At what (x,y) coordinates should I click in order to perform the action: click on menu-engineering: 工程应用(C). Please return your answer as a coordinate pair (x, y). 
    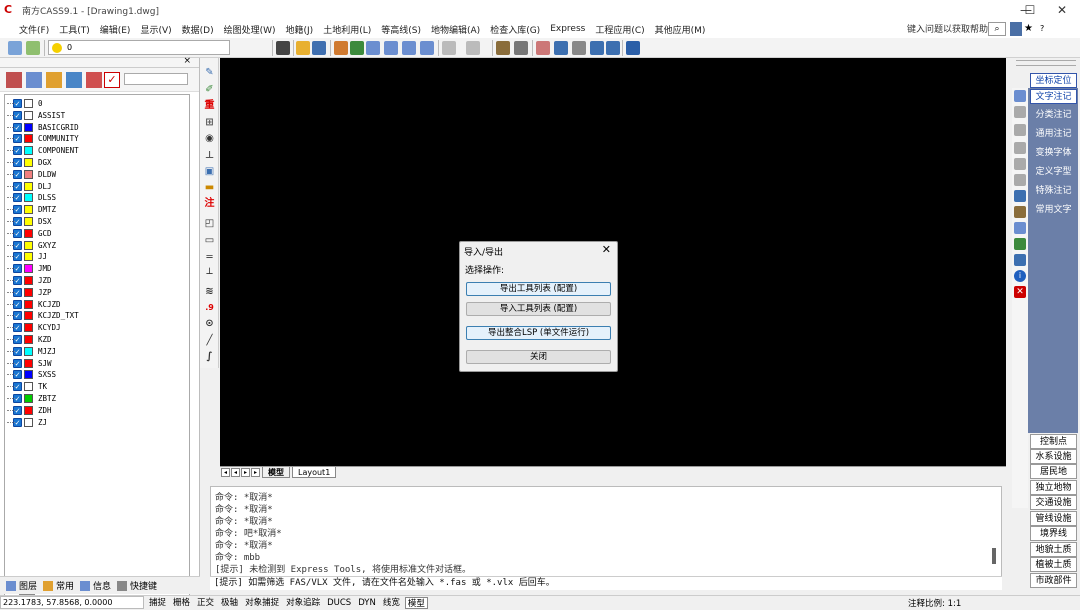
    Looking at the image, I should click on (619, 29).